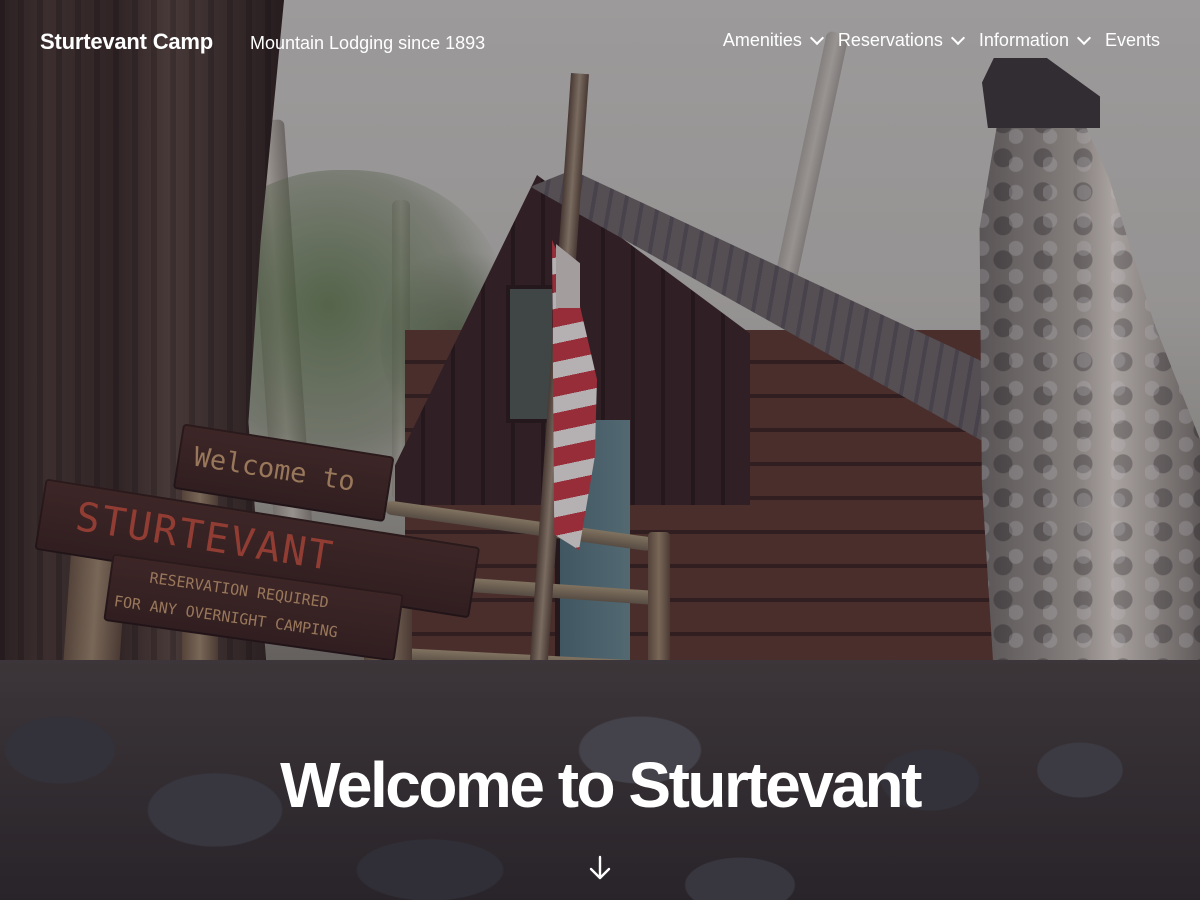 This screenshot has width=1200, height=900. What do you see at coordinates (601, 785) in the screenshot?
I see `hero-title: Welcome to Sturtevant` at bounding box center [601, 785].